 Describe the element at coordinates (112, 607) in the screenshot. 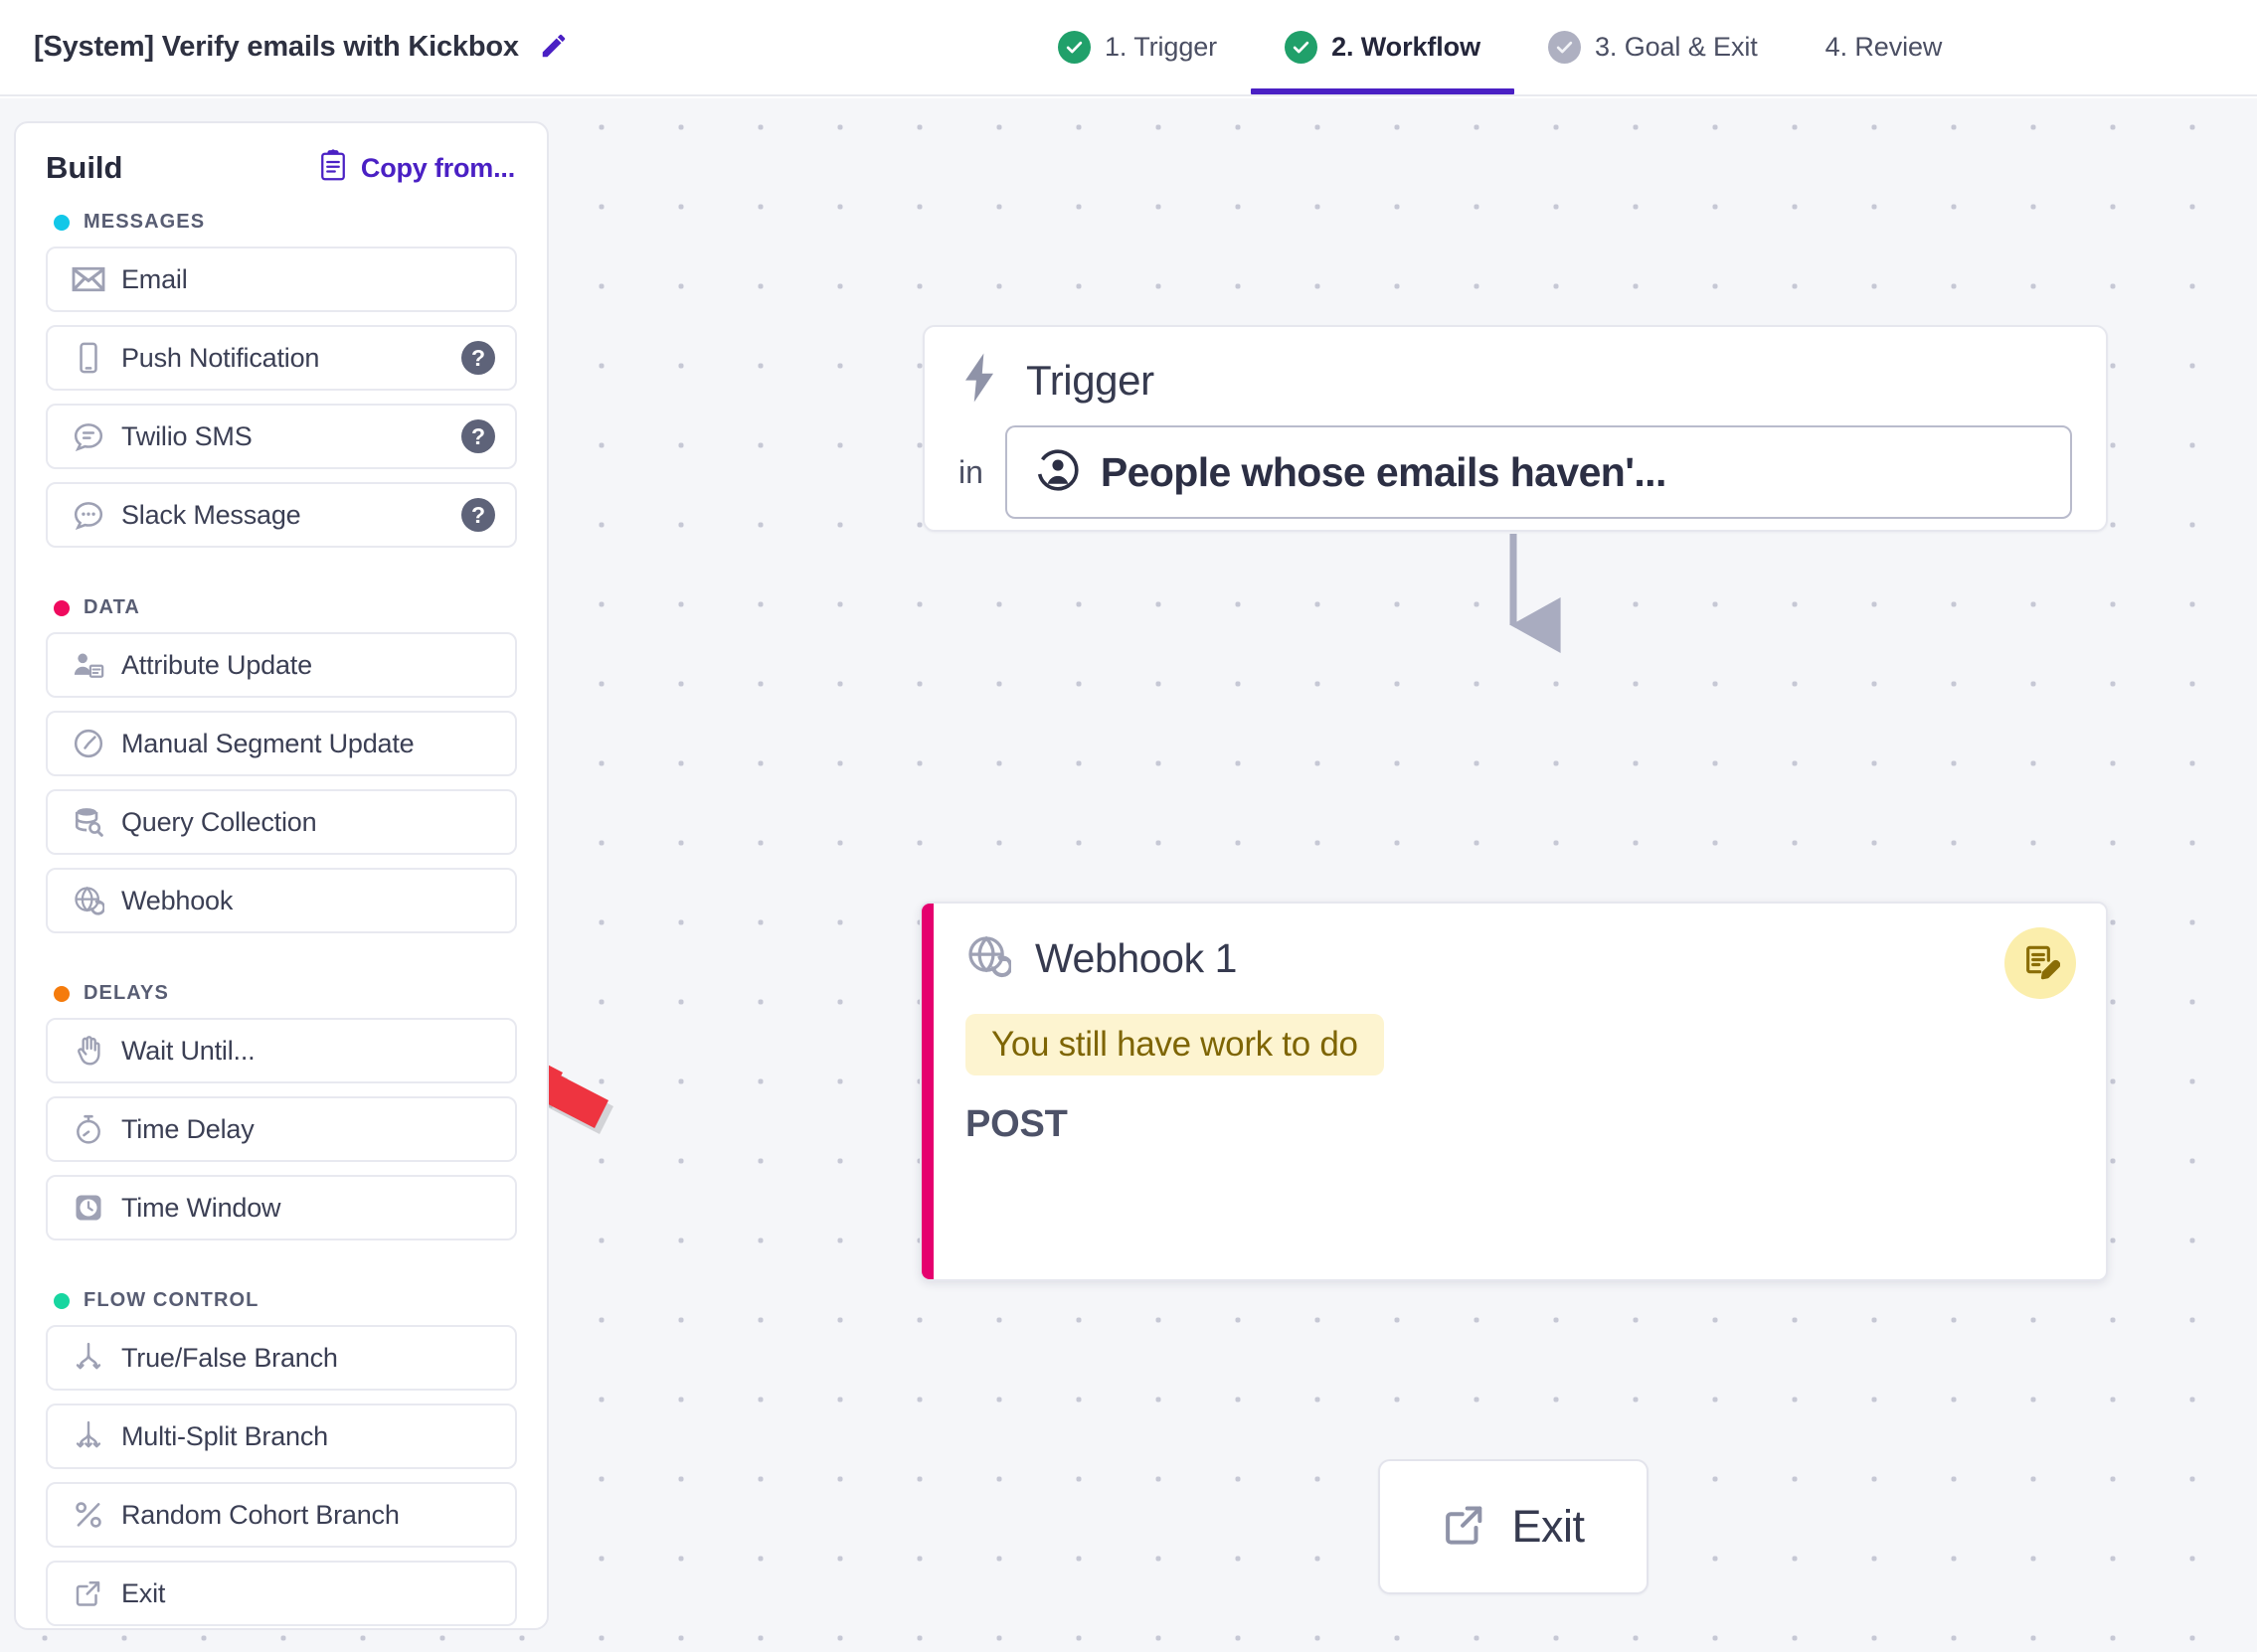

I see `section-label-data: DATA` at that location.